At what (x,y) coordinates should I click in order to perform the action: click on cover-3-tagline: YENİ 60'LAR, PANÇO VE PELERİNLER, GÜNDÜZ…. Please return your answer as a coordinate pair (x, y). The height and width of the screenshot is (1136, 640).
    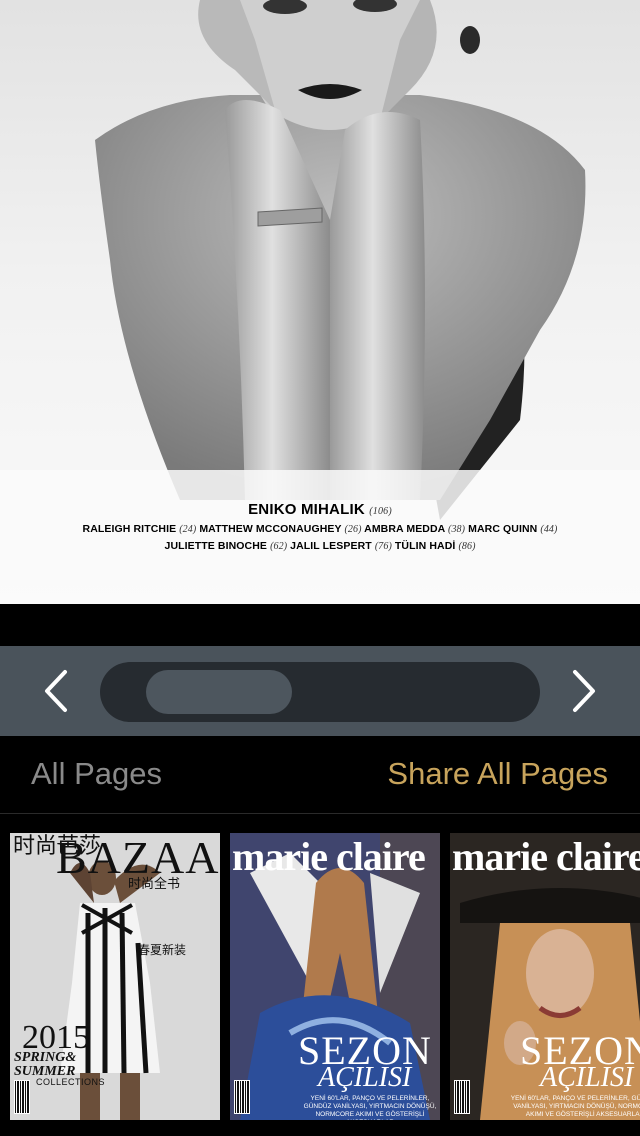
    Looking at the image, I should click on (575, 1106).